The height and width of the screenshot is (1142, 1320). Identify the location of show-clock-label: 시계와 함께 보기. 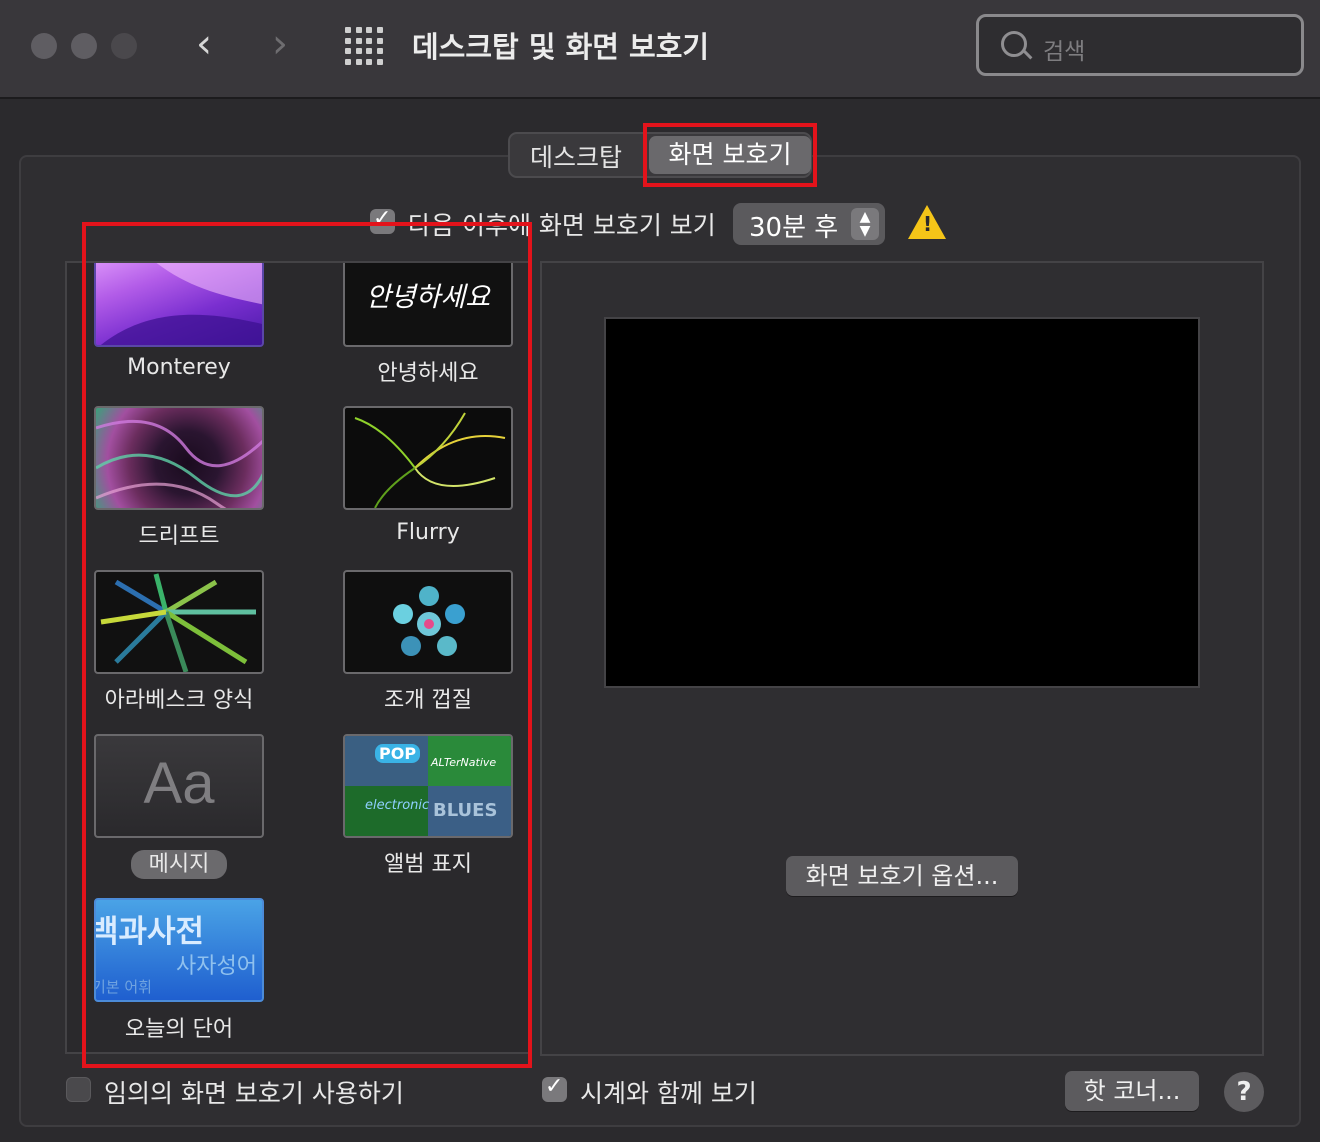
(668, 1093).